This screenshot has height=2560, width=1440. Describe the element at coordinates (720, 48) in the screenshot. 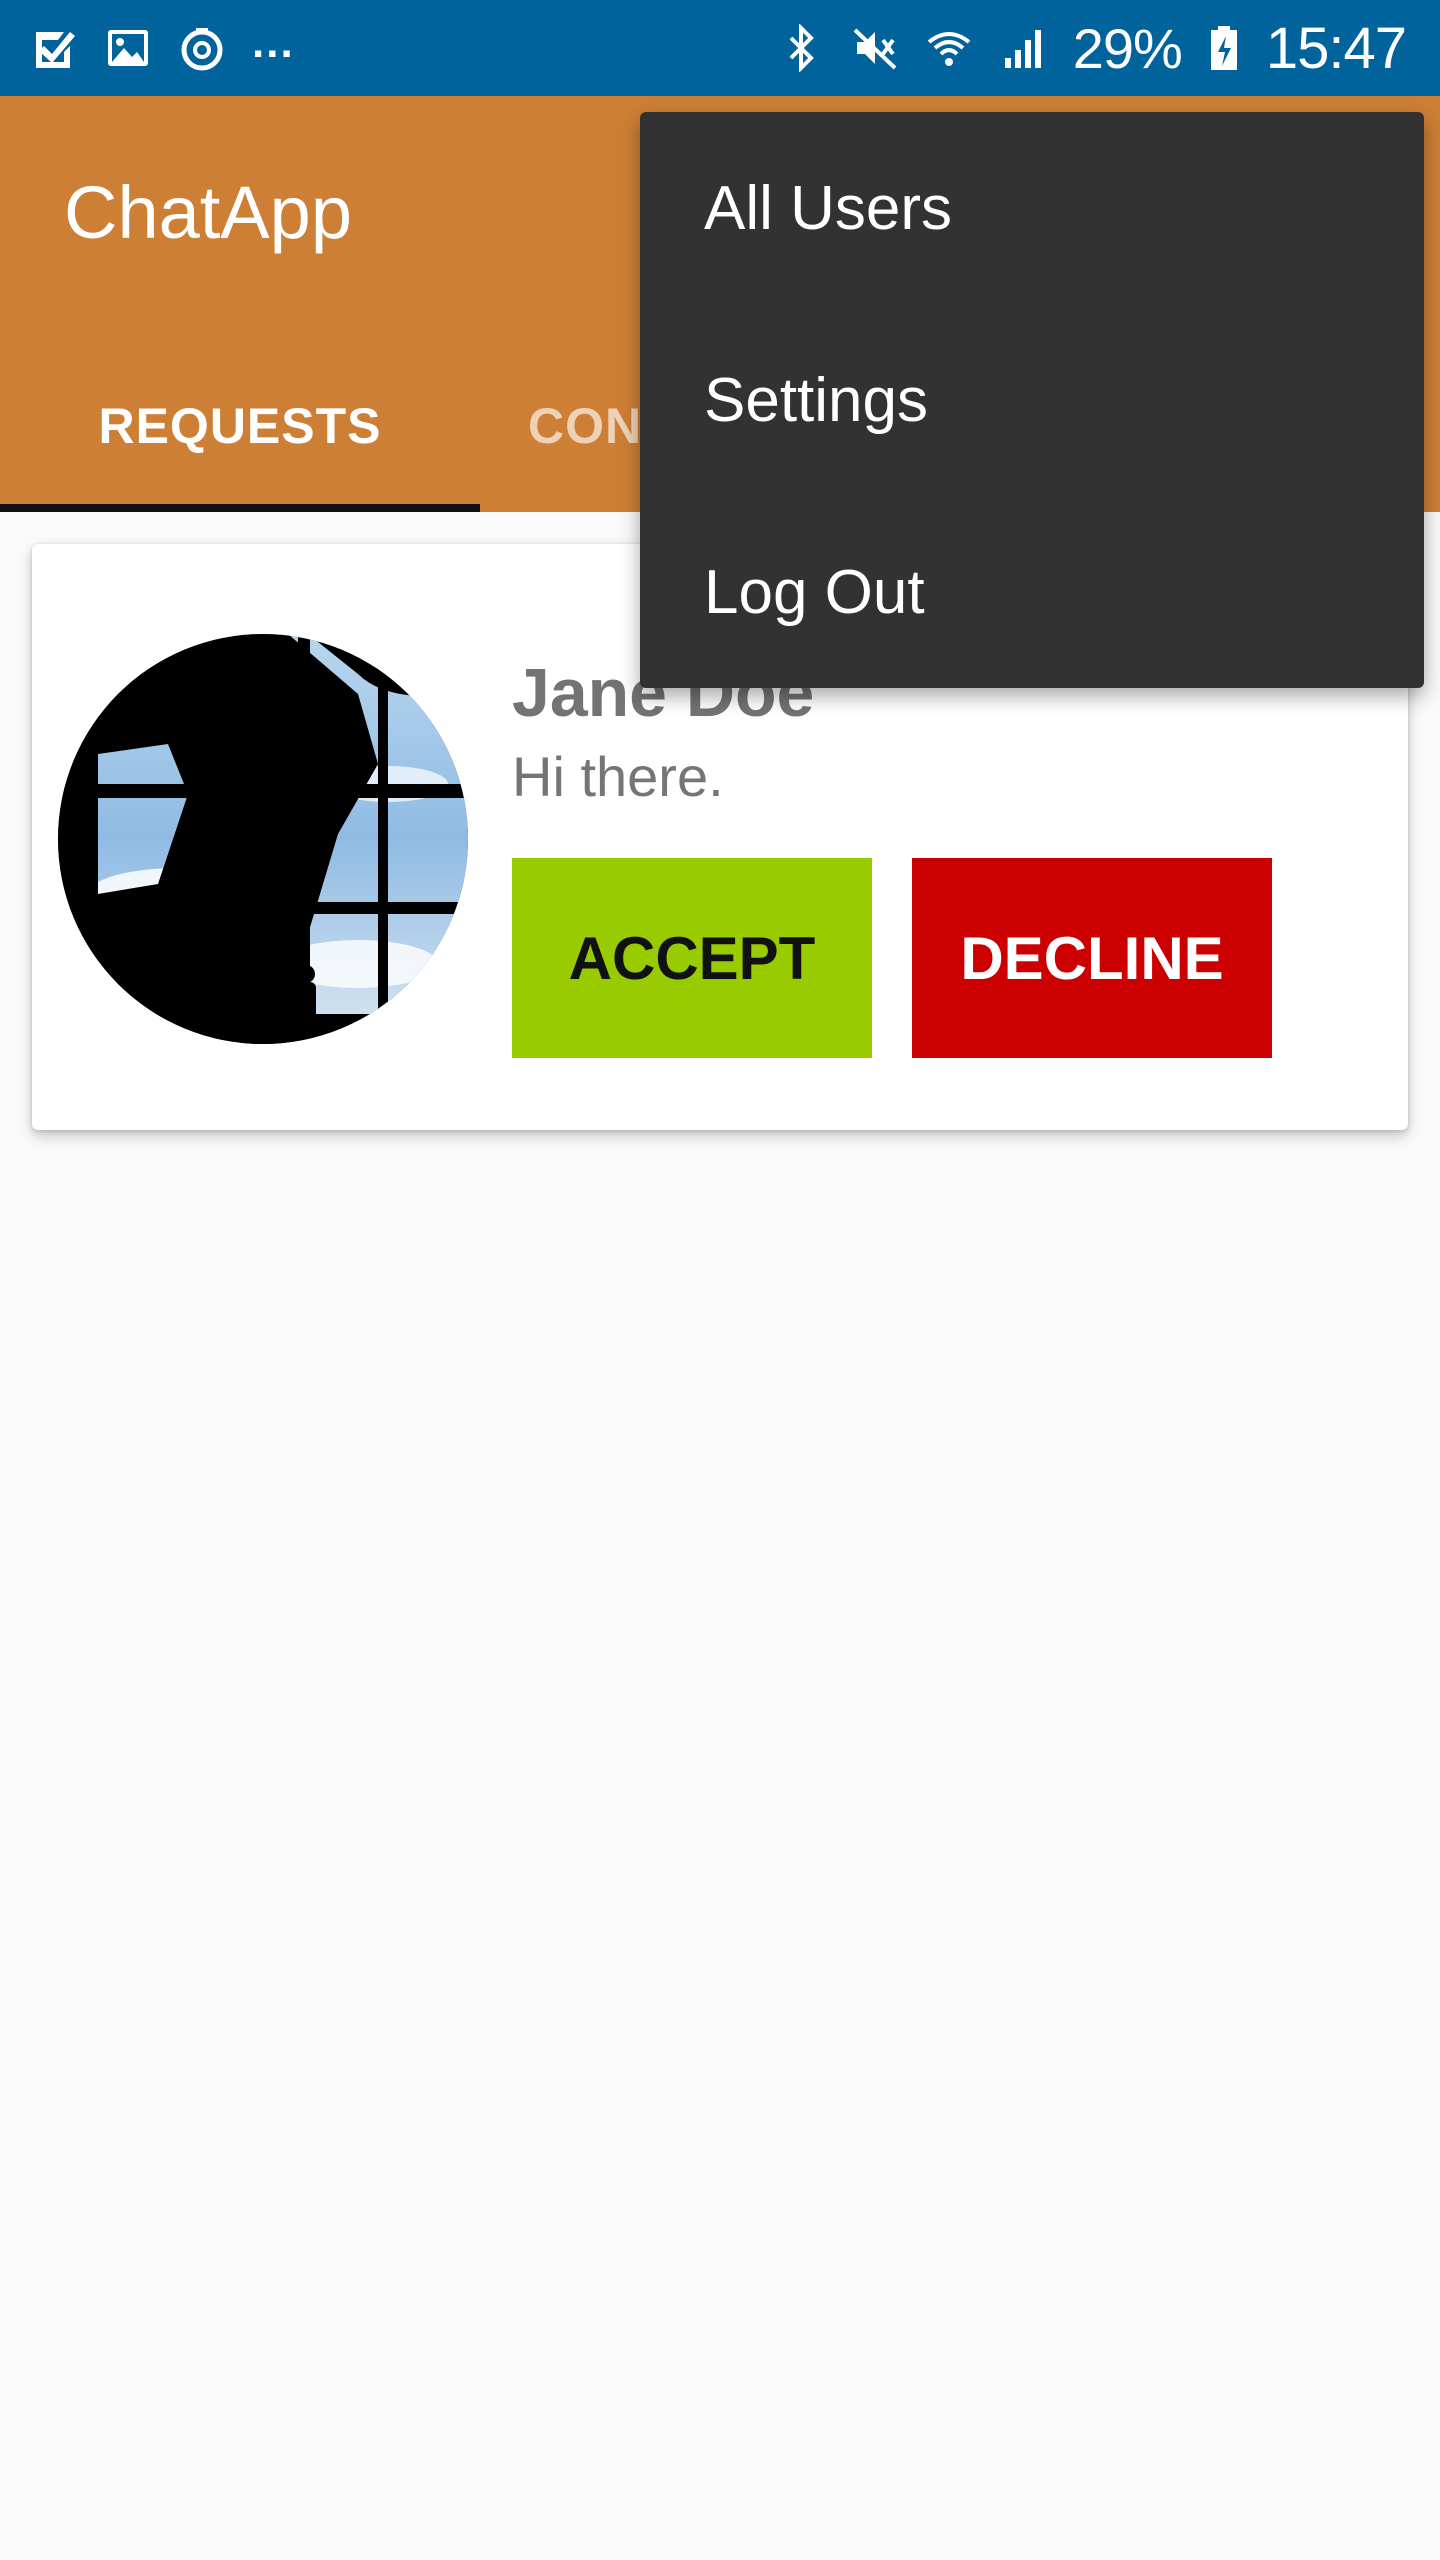

I see `status-bar: ... 29% 15:47` at that location.